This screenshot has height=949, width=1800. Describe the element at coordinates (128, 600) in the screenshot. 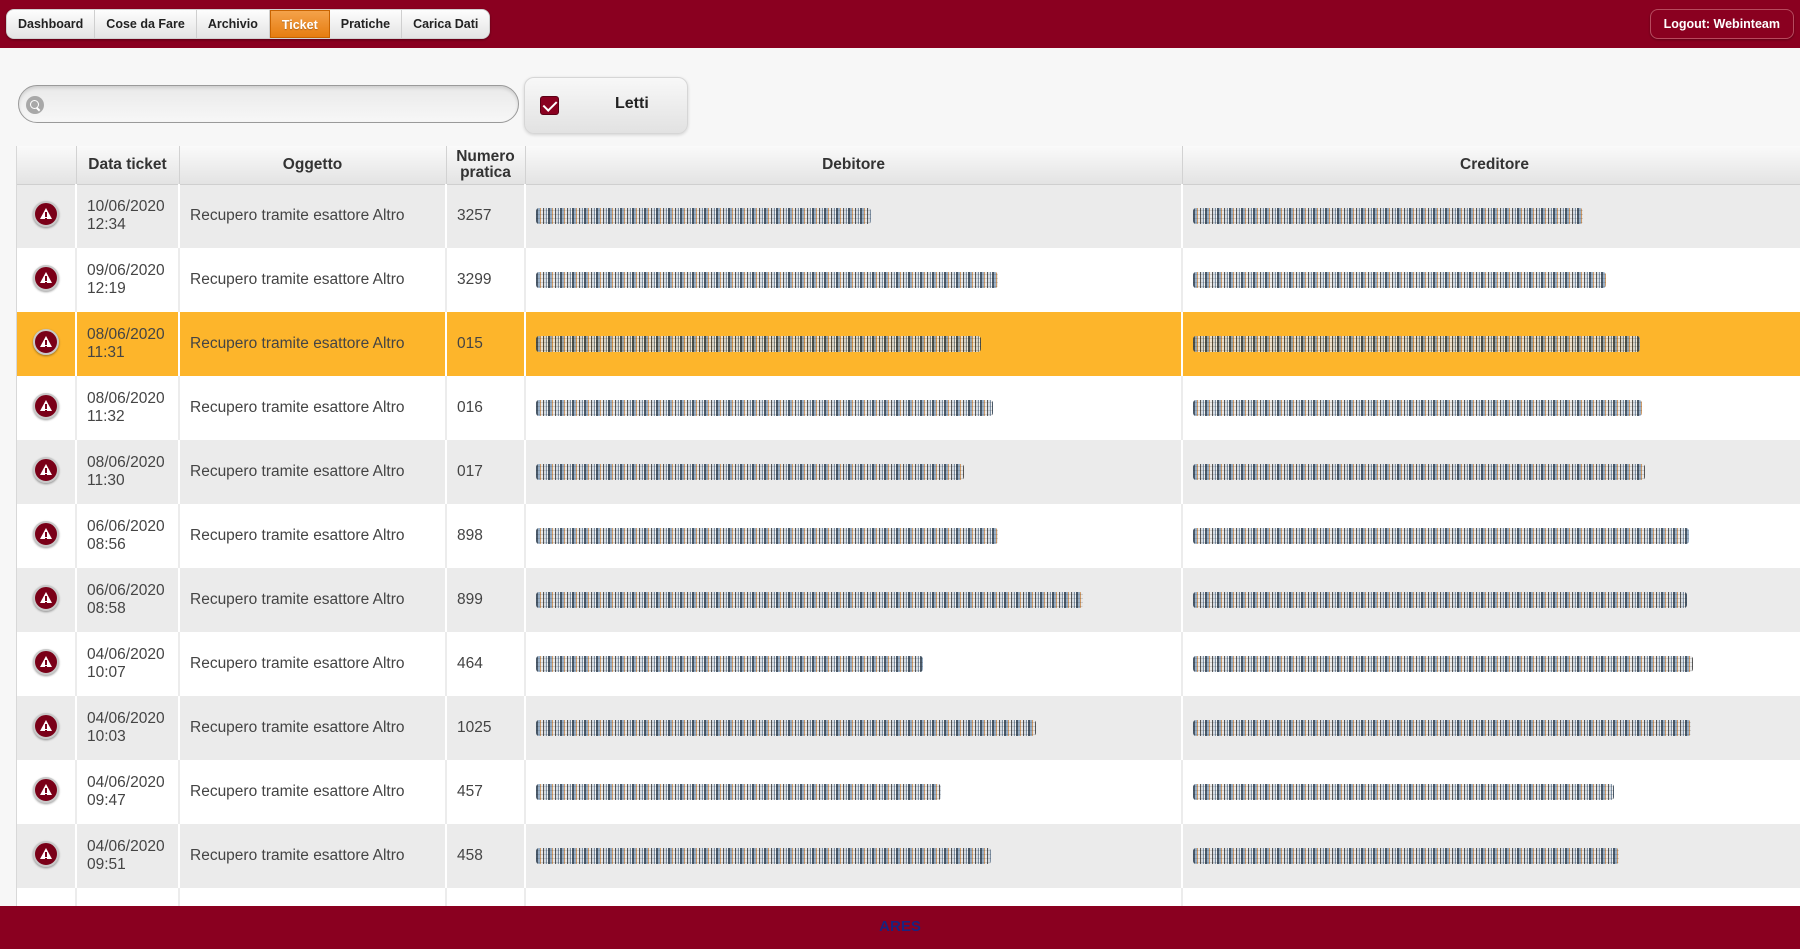

I see `cell-data-ticket: 06/06/2020 08:58` at that location.